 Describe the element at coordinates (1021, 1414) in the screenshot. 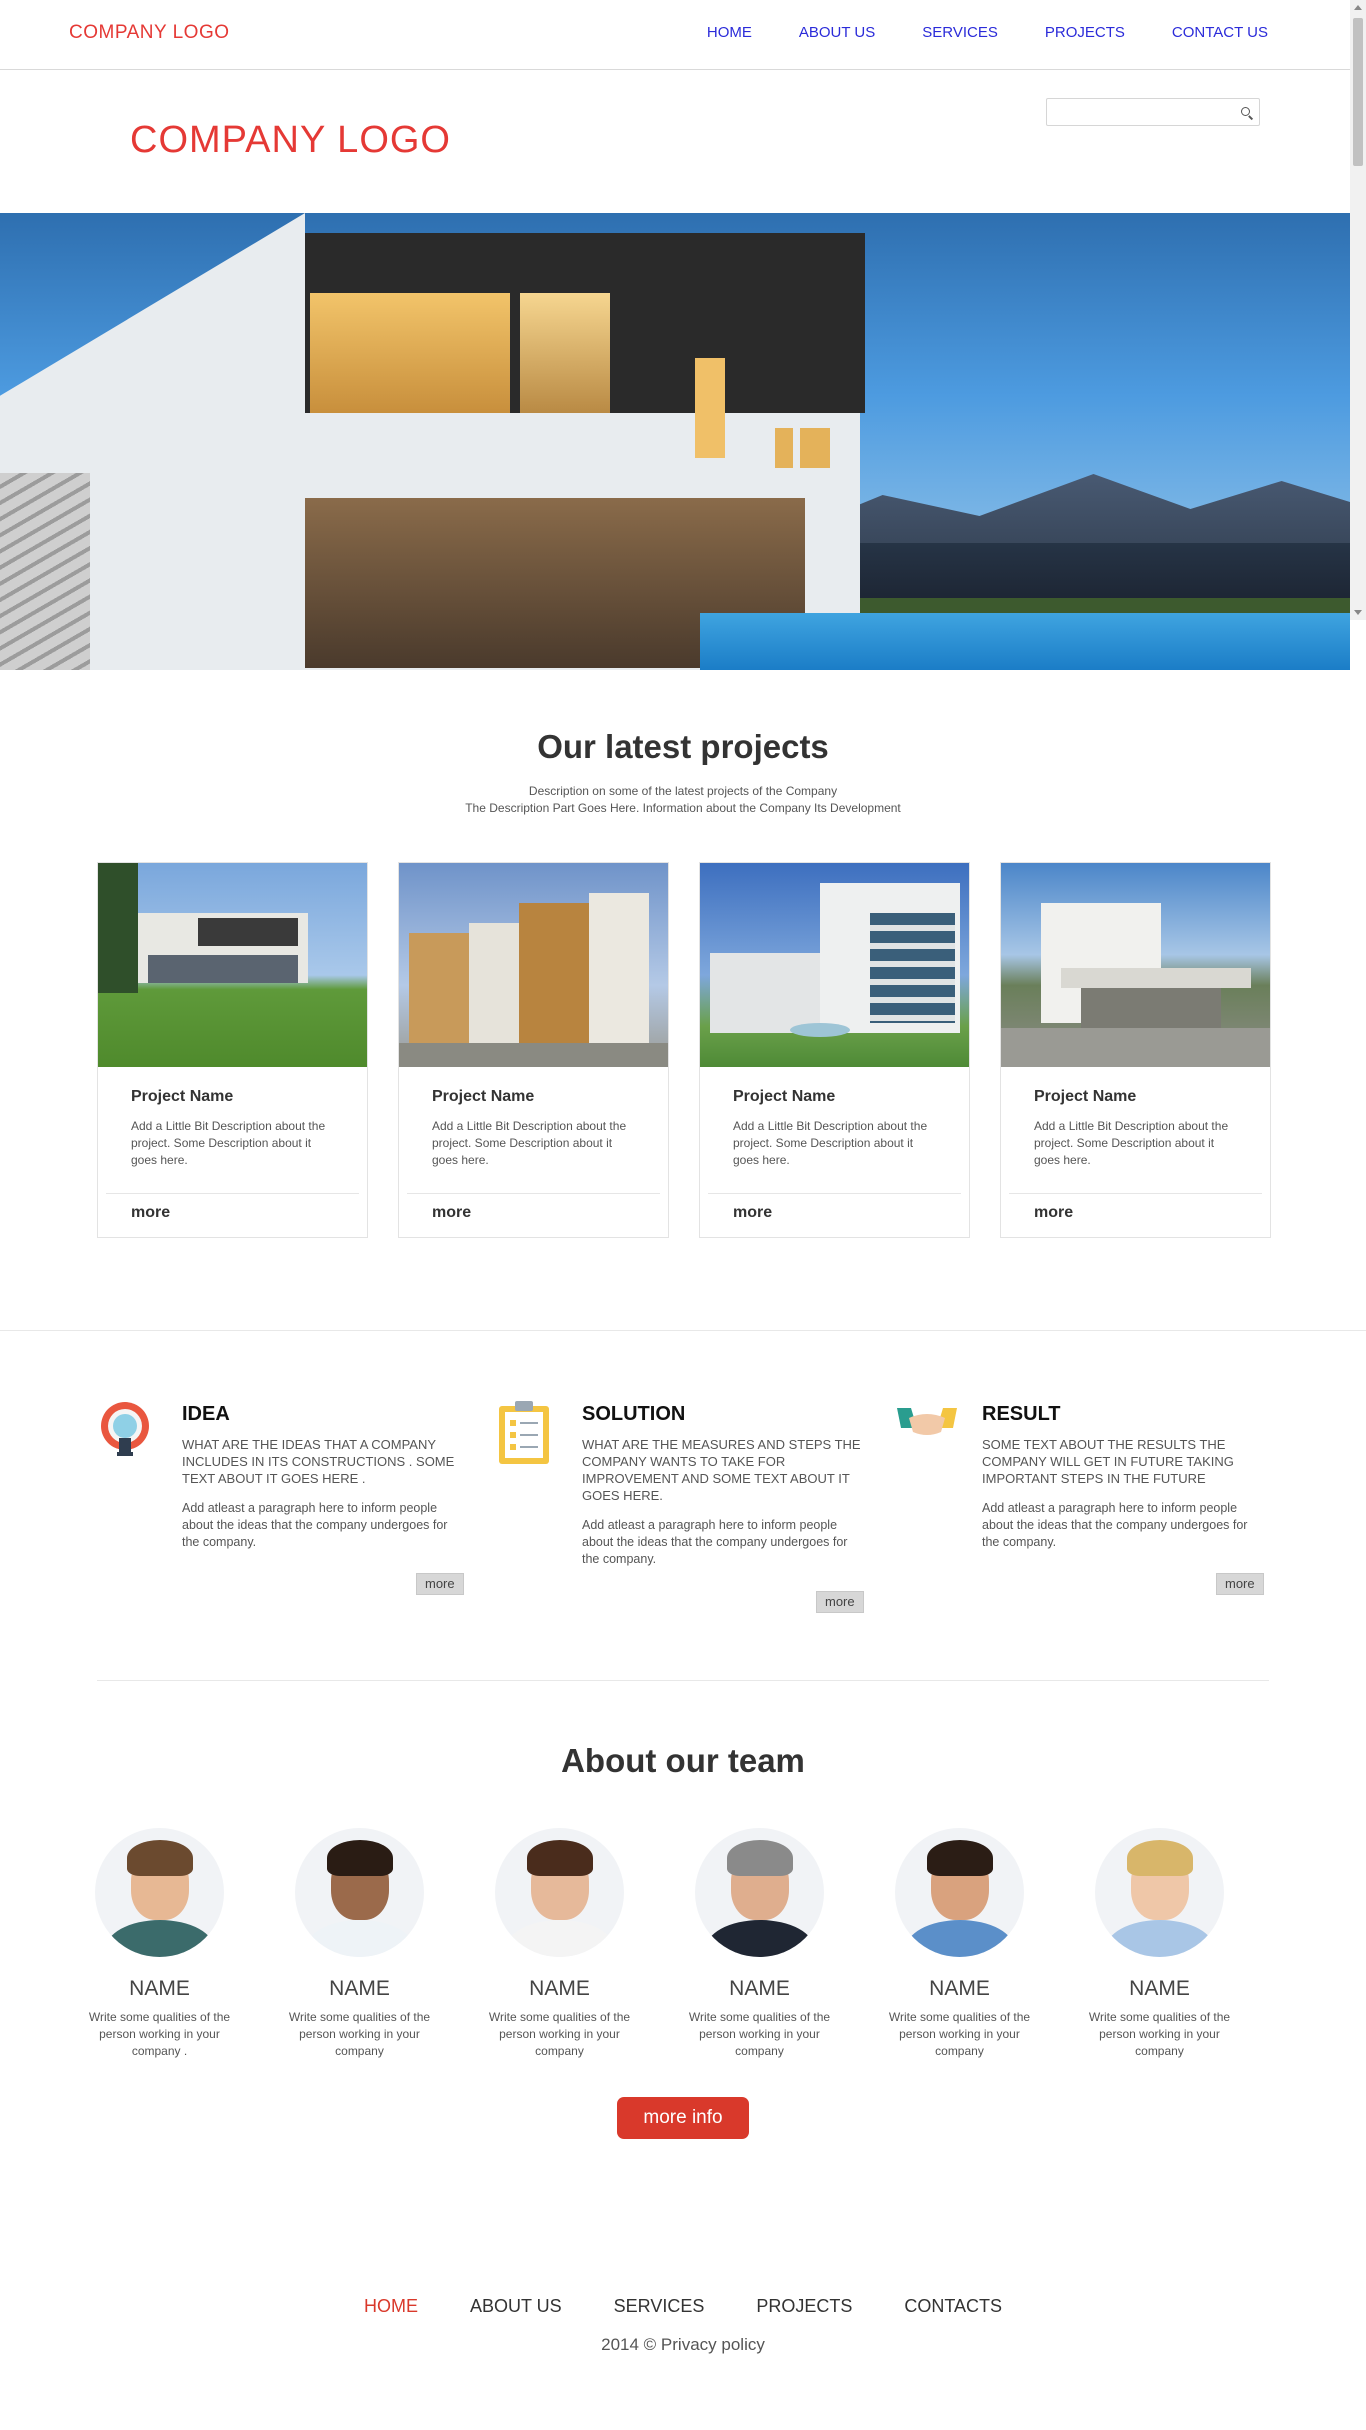

I see `feature-title: RESULT` at that location.